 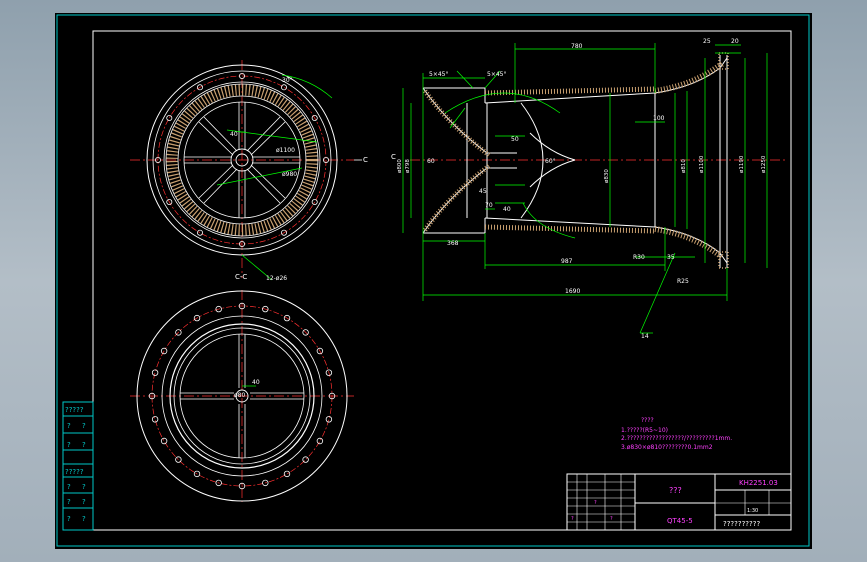 What do you see at coordinates (645, 336) in the screenshot?
I see `sec-dim-14: 14` at bounding box center [645, 336].